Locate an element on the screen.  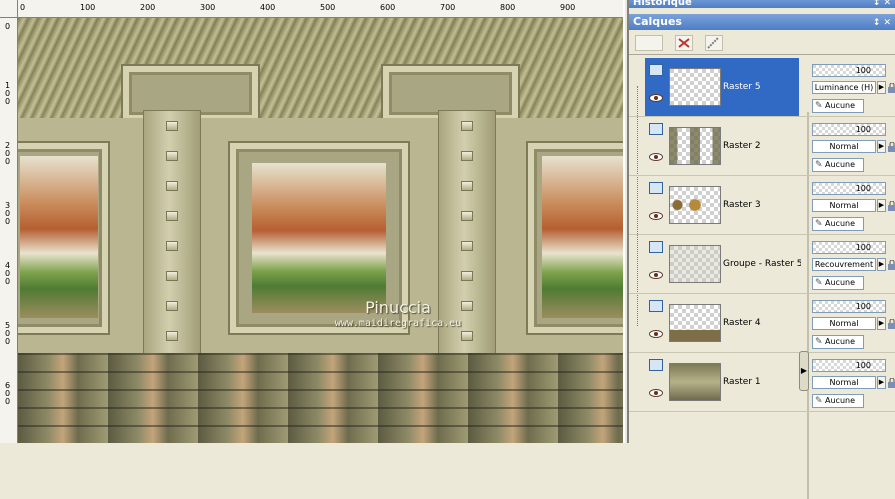
layer-item: Raster 1 is located at coordinates (722, 382).